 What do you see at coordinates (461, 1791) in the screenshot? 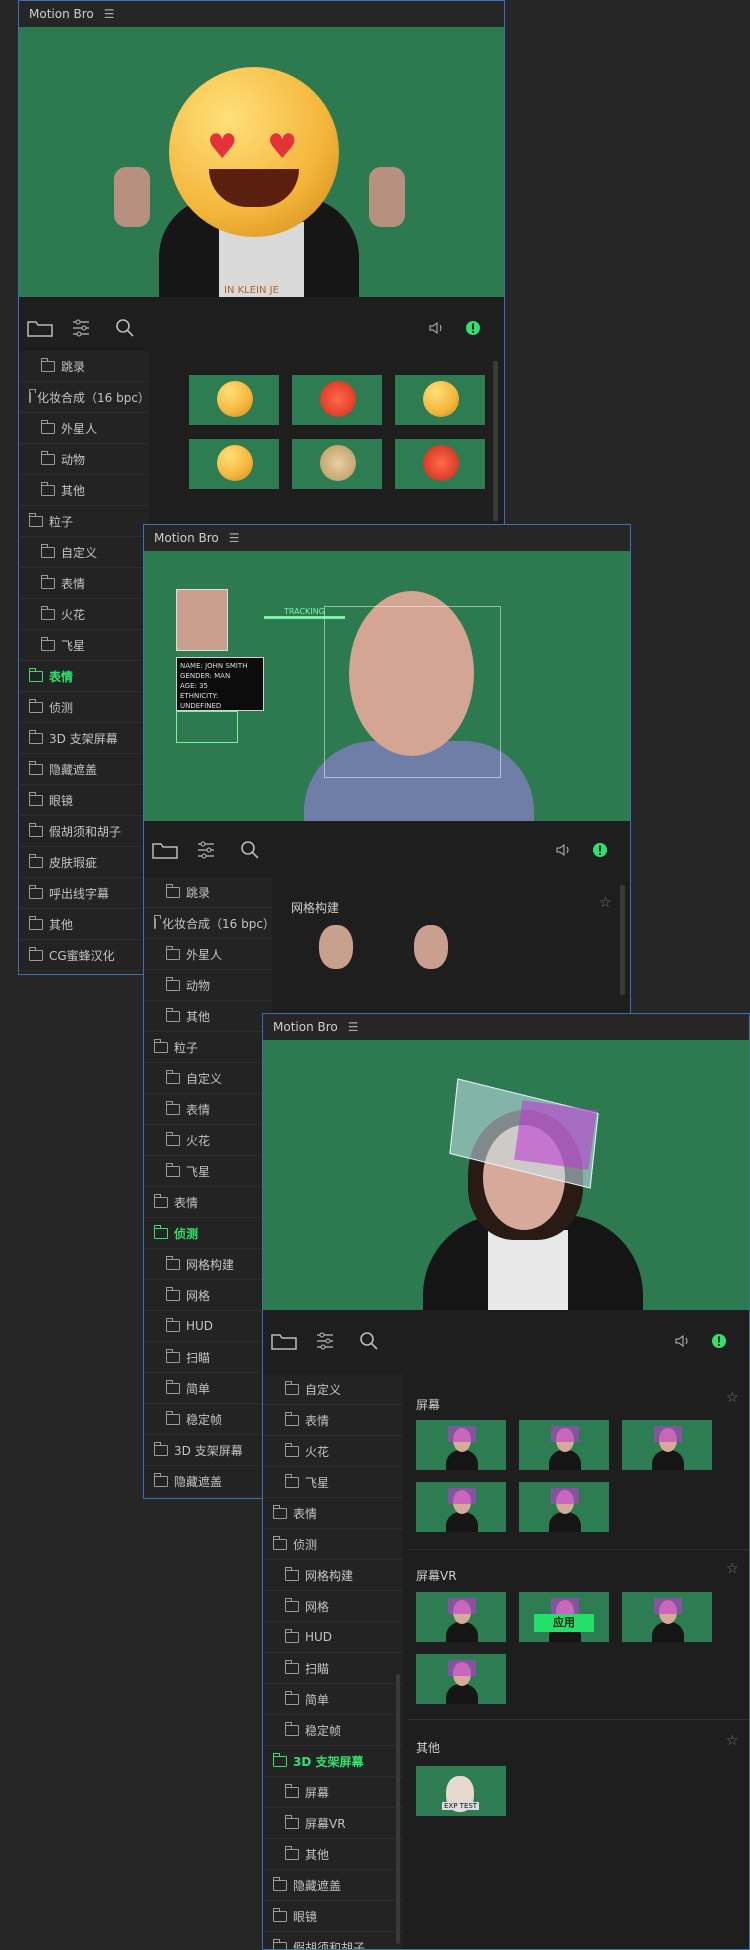
I see `other-thumb: EXP TEST` at bounding box center [461, 1791].